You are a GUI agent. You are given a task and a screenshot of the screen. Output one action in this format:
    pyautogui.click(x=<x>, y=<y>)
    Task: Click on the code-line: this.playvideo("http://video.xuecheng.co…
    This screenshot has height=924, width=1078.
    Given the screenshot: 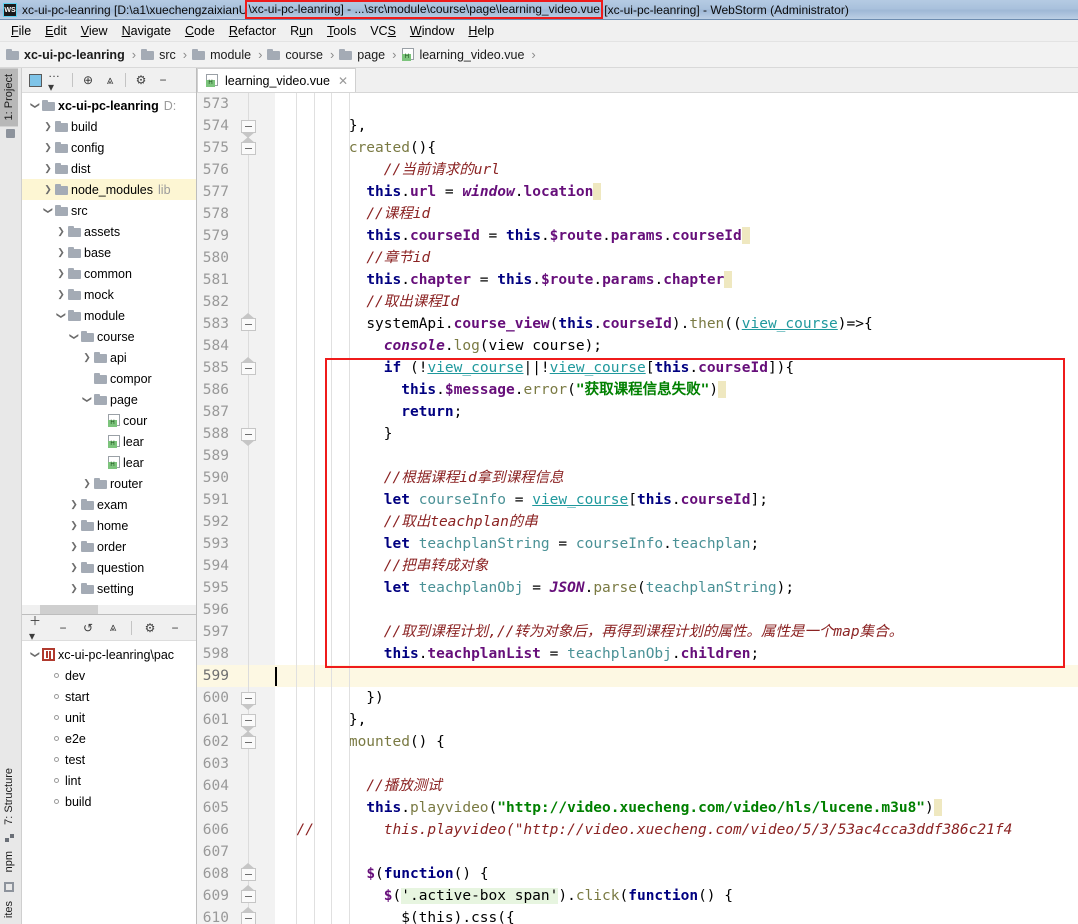 What is the action you would take?
    pyautogui.click(x=678, y=808)
    